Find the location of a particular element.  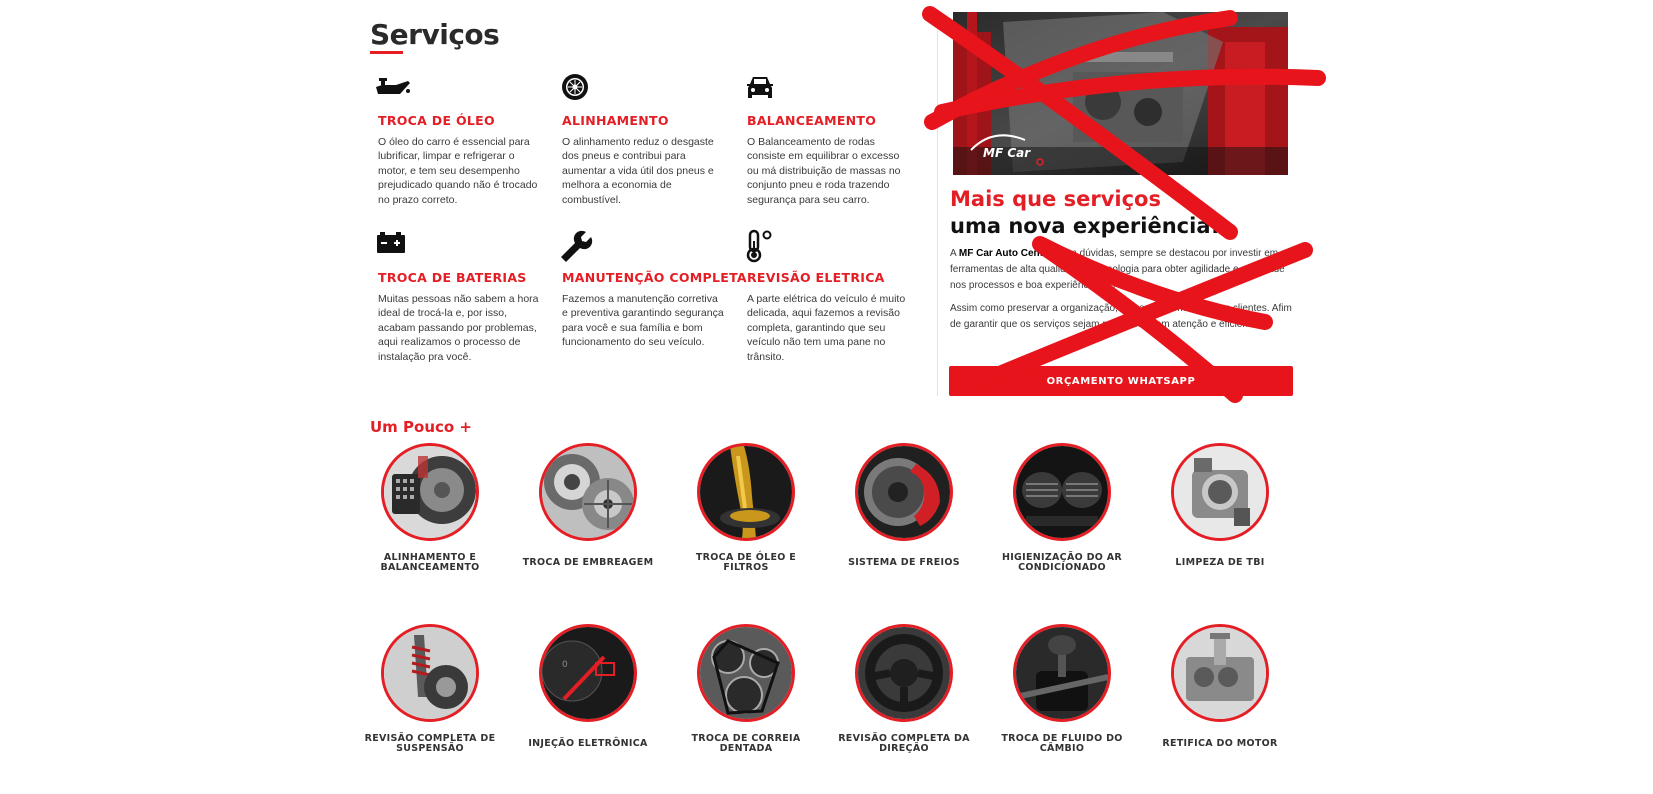

service-card-troca-correia-dentada: TROCA DE CORREIA DENTADA is located at coordinates (746, 693).